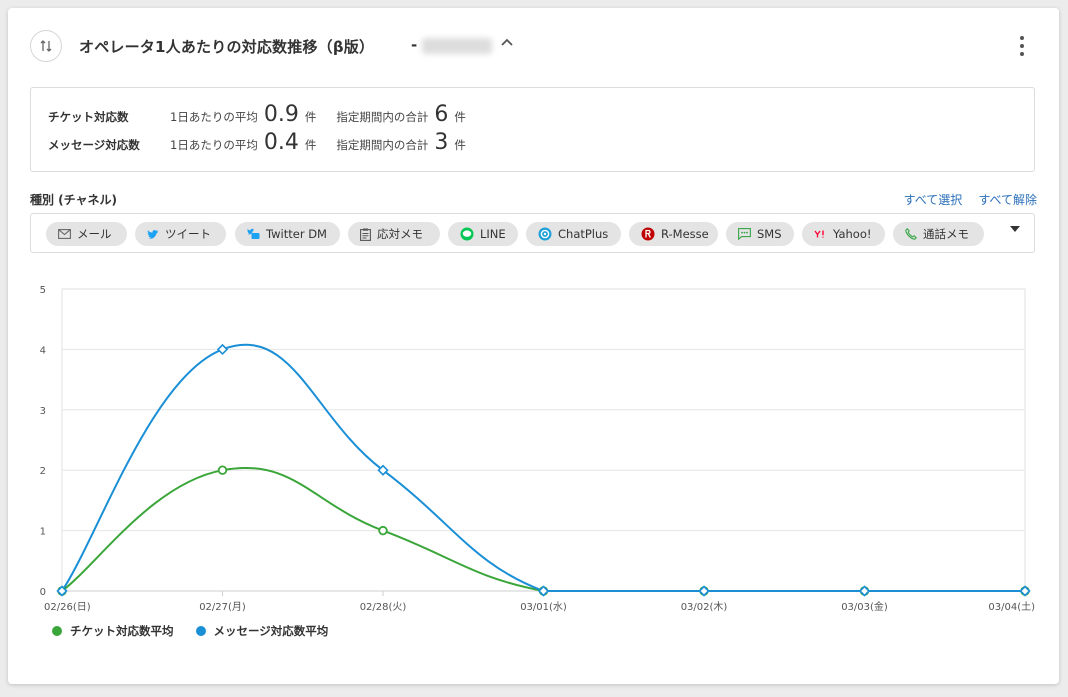 Image resolution: width=1068 pixels, height=697 pixels. I want to click on yahoo-glyph, so click(819, 234).